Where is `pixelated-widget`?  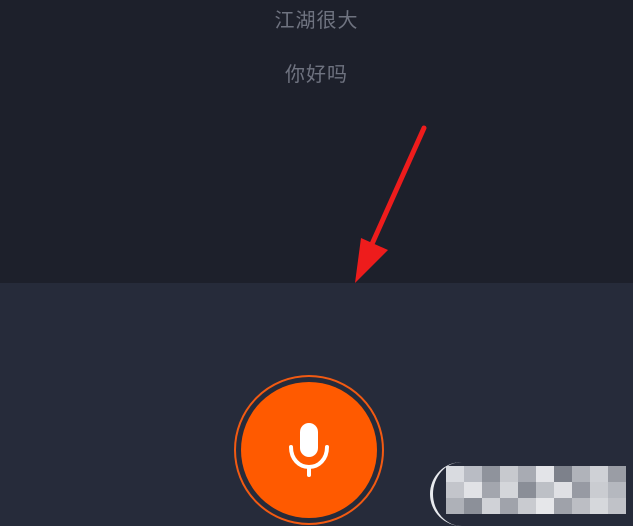
pixelated-widget is located at coordinates (531, 494).